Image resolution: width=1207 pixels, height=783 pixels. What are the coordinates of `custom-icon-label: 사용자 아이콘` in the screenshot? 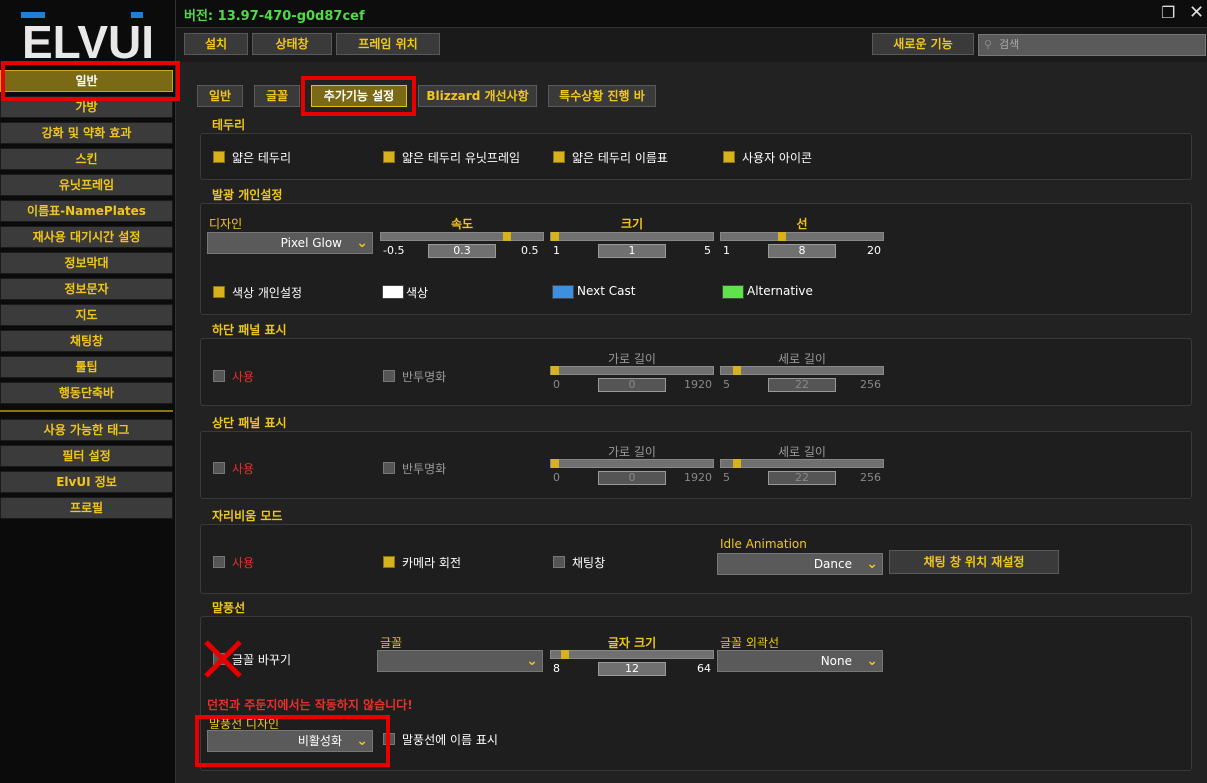 It's located at (777, 158).